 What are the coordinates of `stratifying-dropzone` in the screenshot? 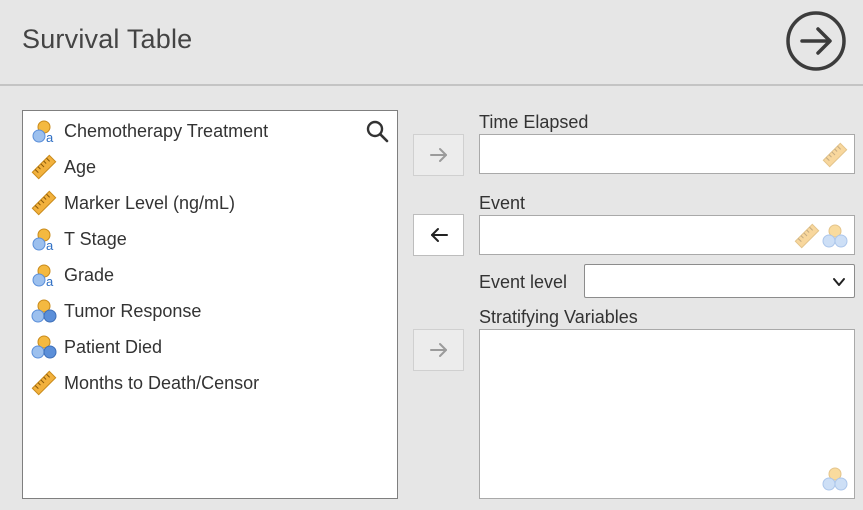 It's located at (667, 414).